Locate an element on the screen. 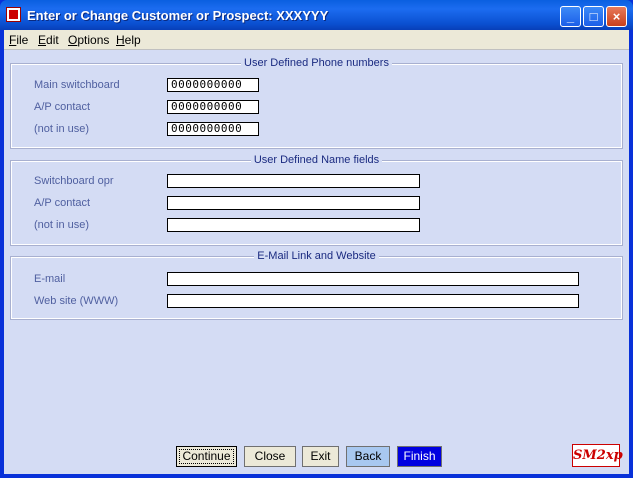 Image resolution: width=633 pixels, height=478 pixels. minimize-icon: _ is located at coordinates (570, 16).